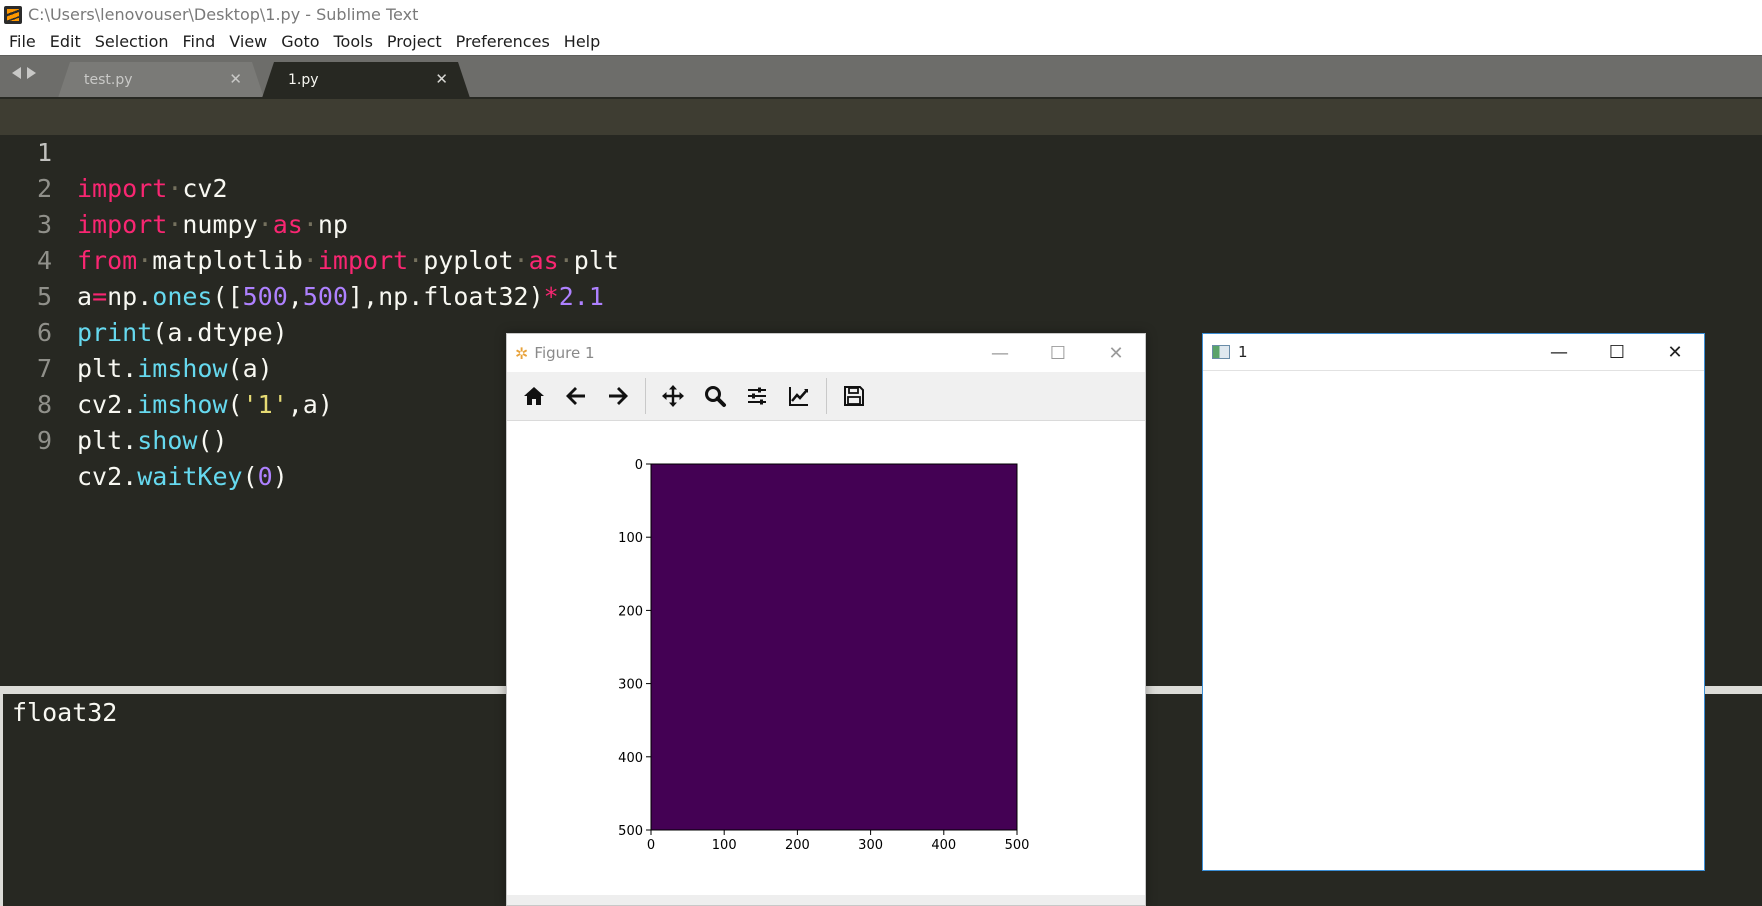  Describe the element at coordinates (881, 331) in the screenshot. I see `code-line: 6 plt.imshow(a)` at that location.